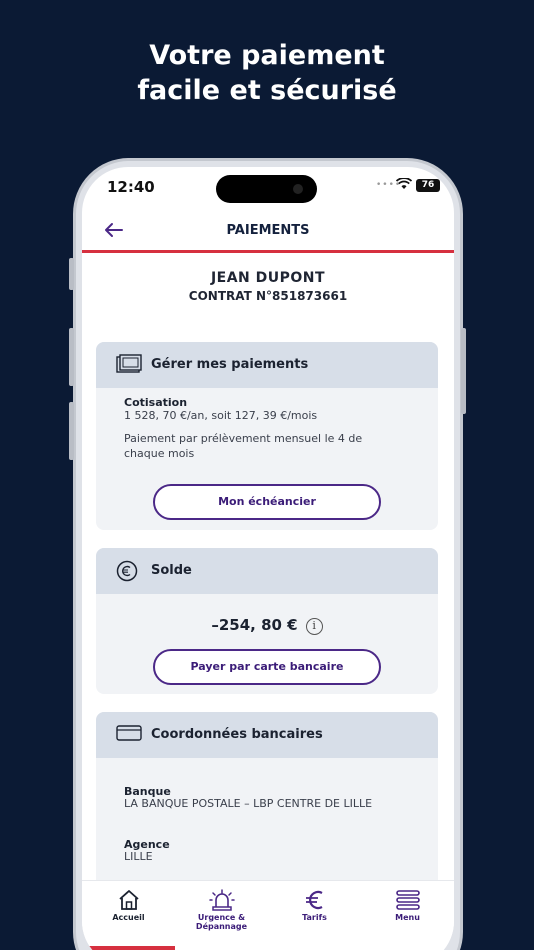 The image size is (534, 950). I want to click on menu-icon, so click(407, 900).